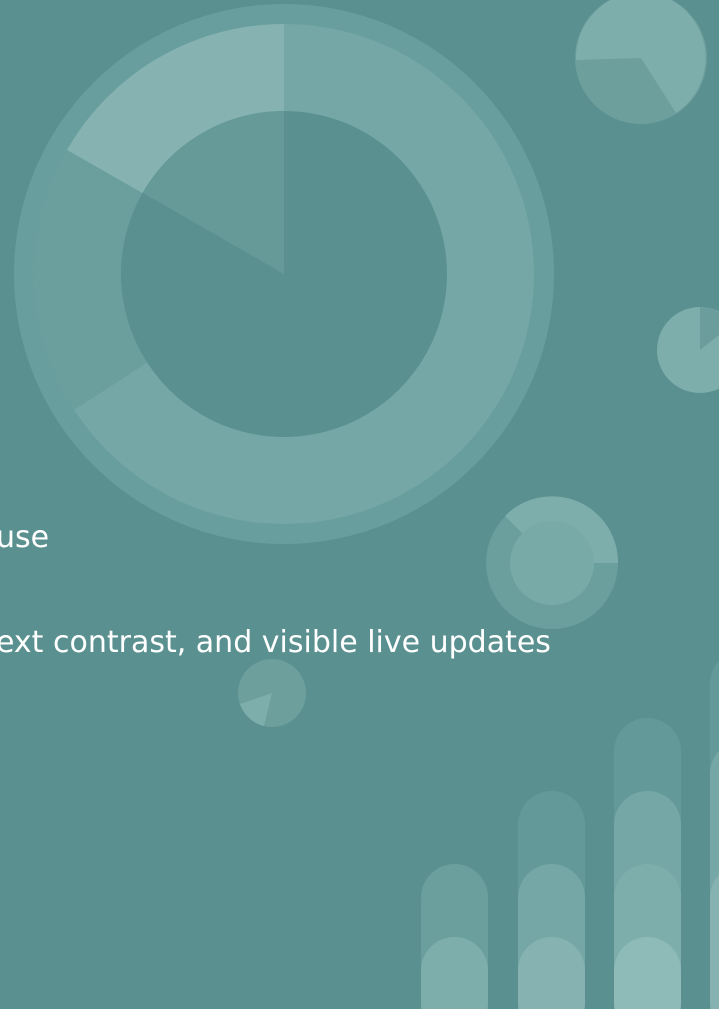 The height and width of the screenshot is (1009, 719). Describe the element at coordinates (641, 62) in the screenshot. I see `small-pie-top-right` at that location.